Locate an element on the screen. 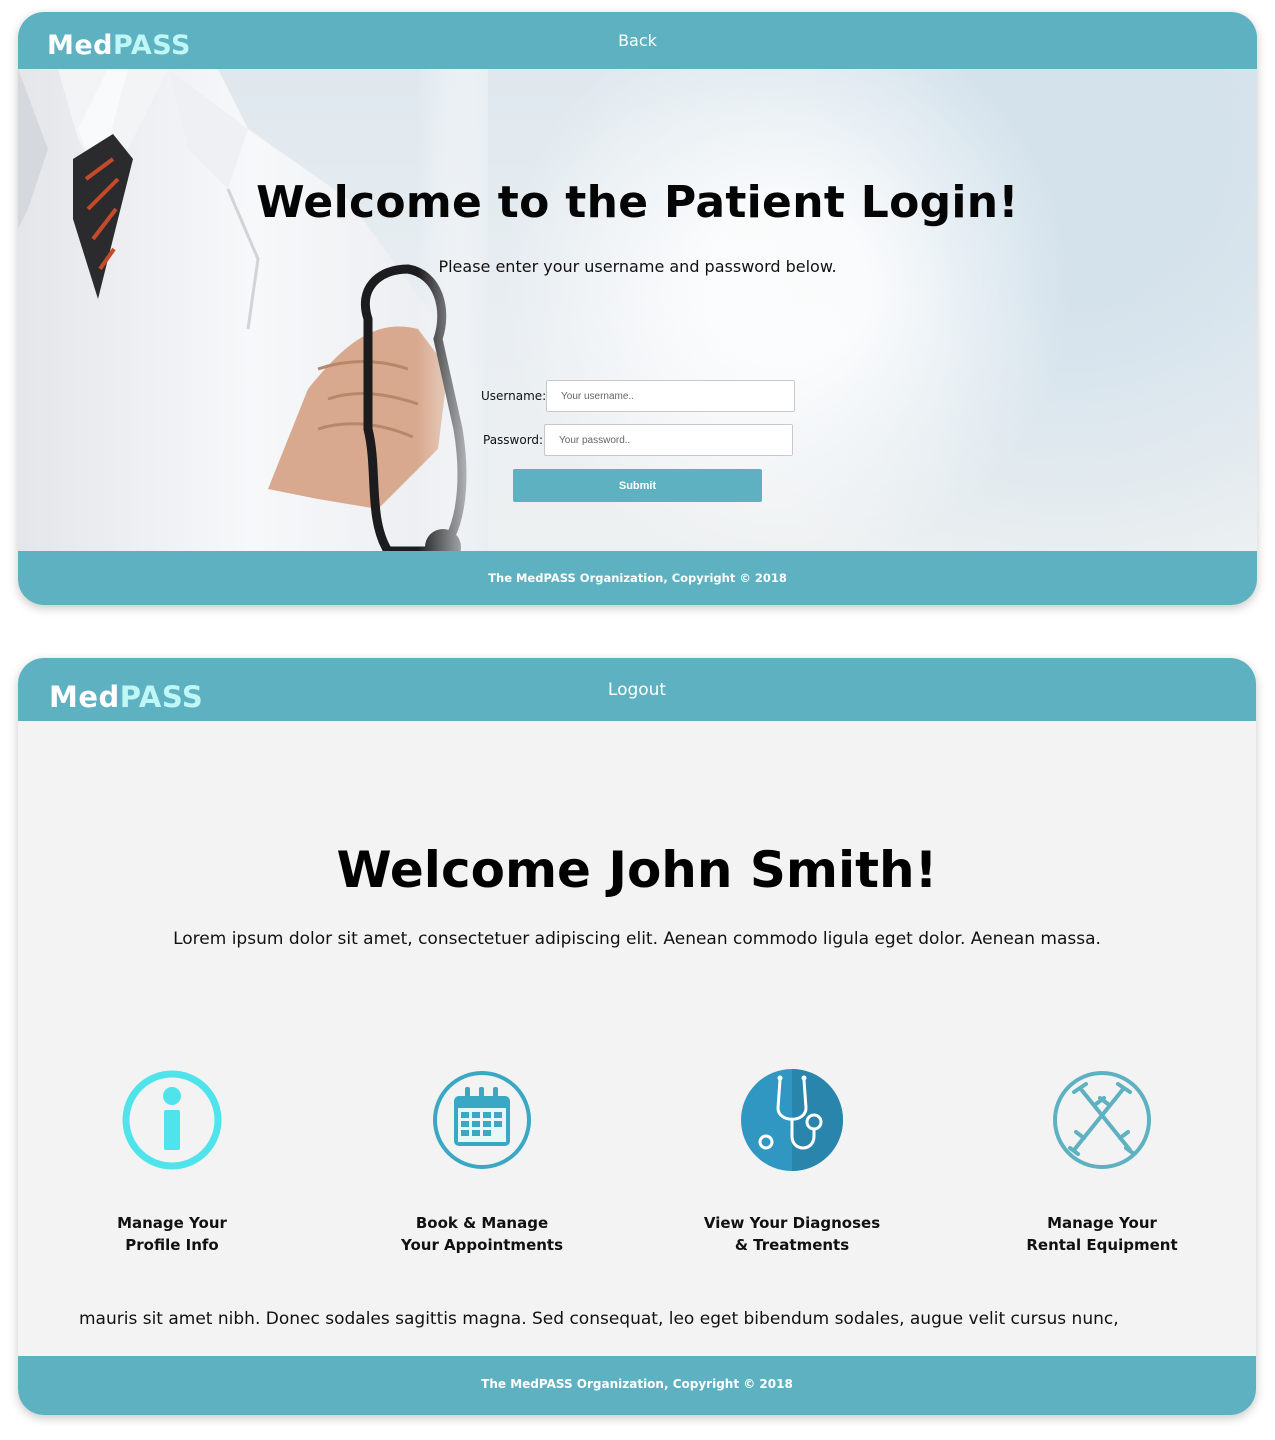 The height and width of the screenshot is (1440, 1275). tile-label: Manage Your Profile Info is located at coordinates (172, 1234).